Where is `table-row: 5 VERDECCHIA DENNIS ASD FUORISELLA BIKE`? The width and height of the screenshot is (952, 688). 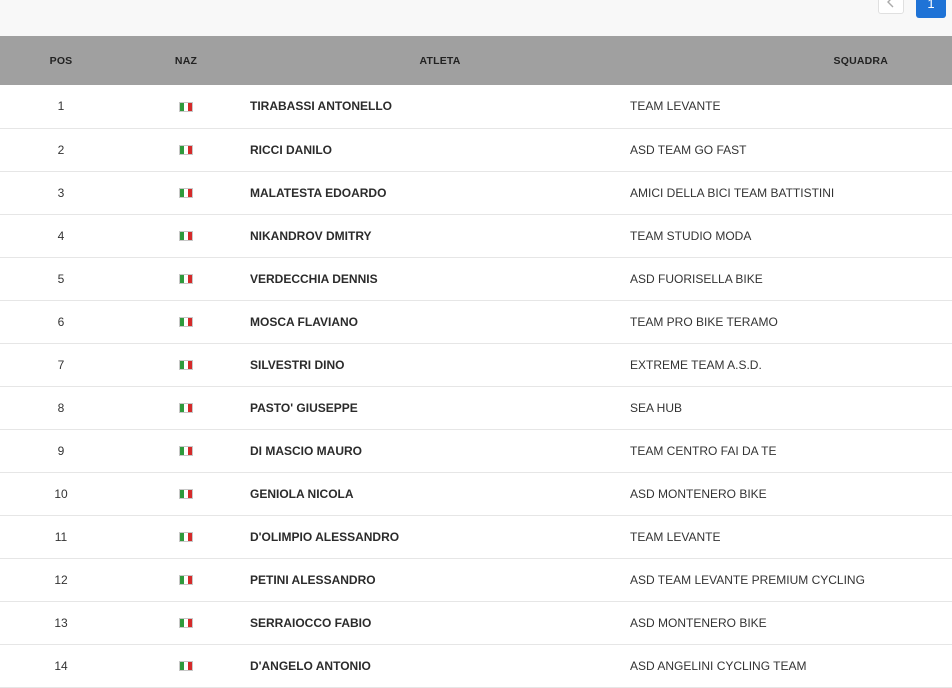 table-row: 5 VERDECCHIA DENNIS ASD FUORISELLA BIKE is located at coordinates (476, 278).